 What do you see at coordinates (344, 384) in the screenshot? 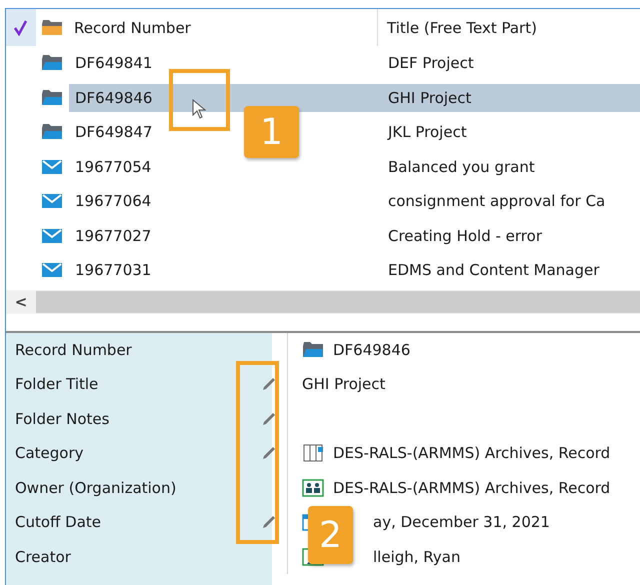
I see `property-value: GHI Project` at bounding box center [344, 384].